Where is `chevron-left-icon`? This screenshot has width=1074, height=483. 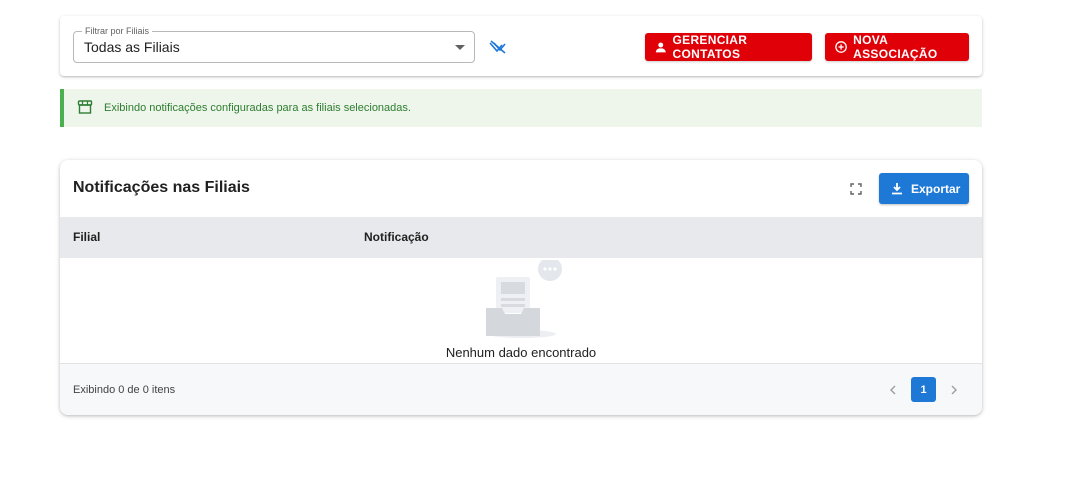
chevron-left-icon is located at coordinates (893, 390).